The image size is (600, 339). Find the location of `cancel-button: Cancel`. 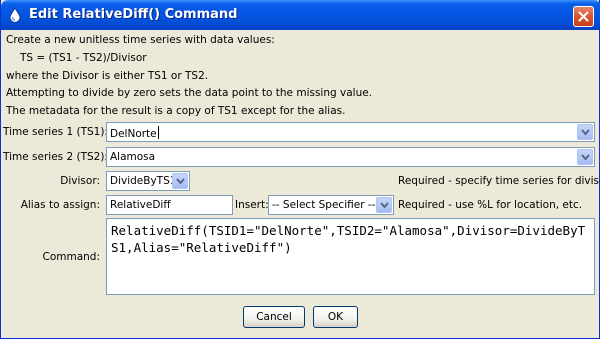

cancel-button: Cancel is located at coordinates (274, 317).